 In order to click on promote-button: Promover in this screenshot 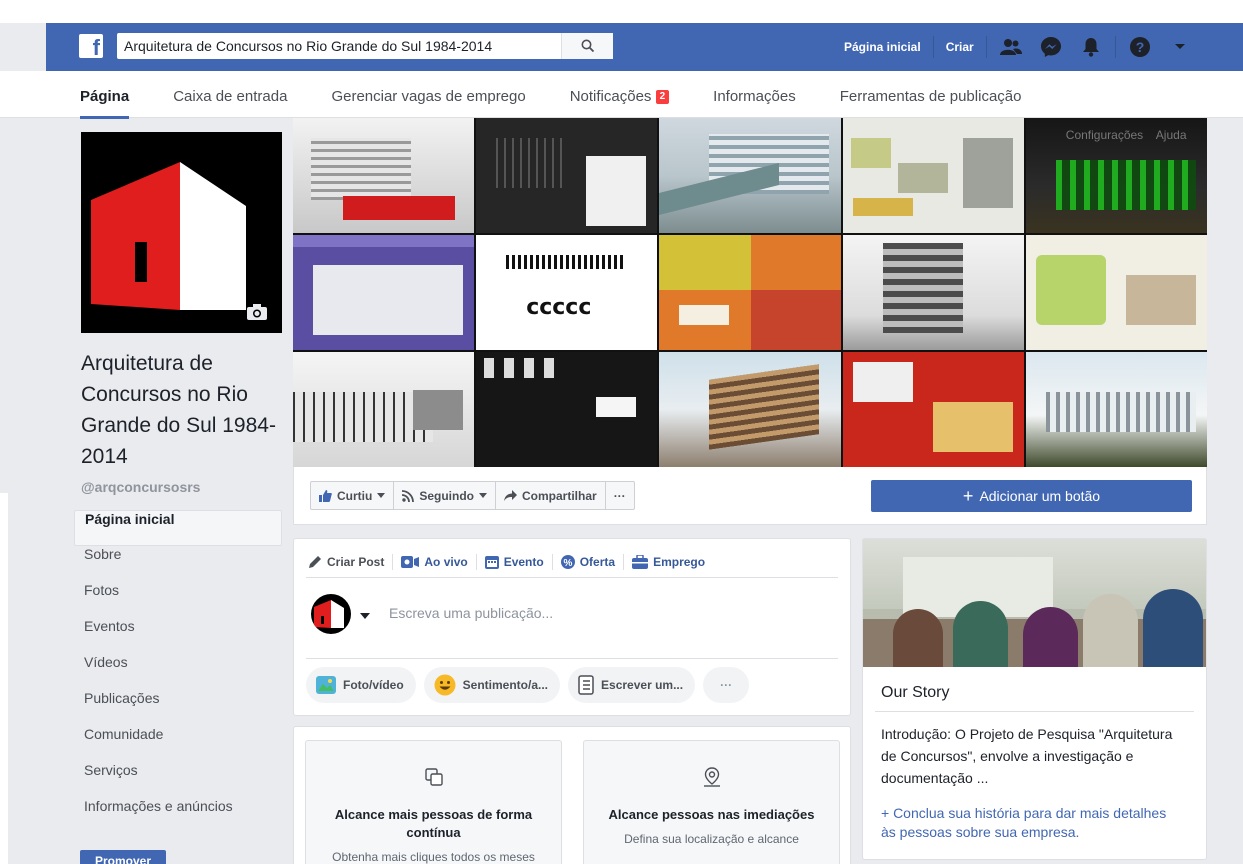, I will do `click(123, 857)`.